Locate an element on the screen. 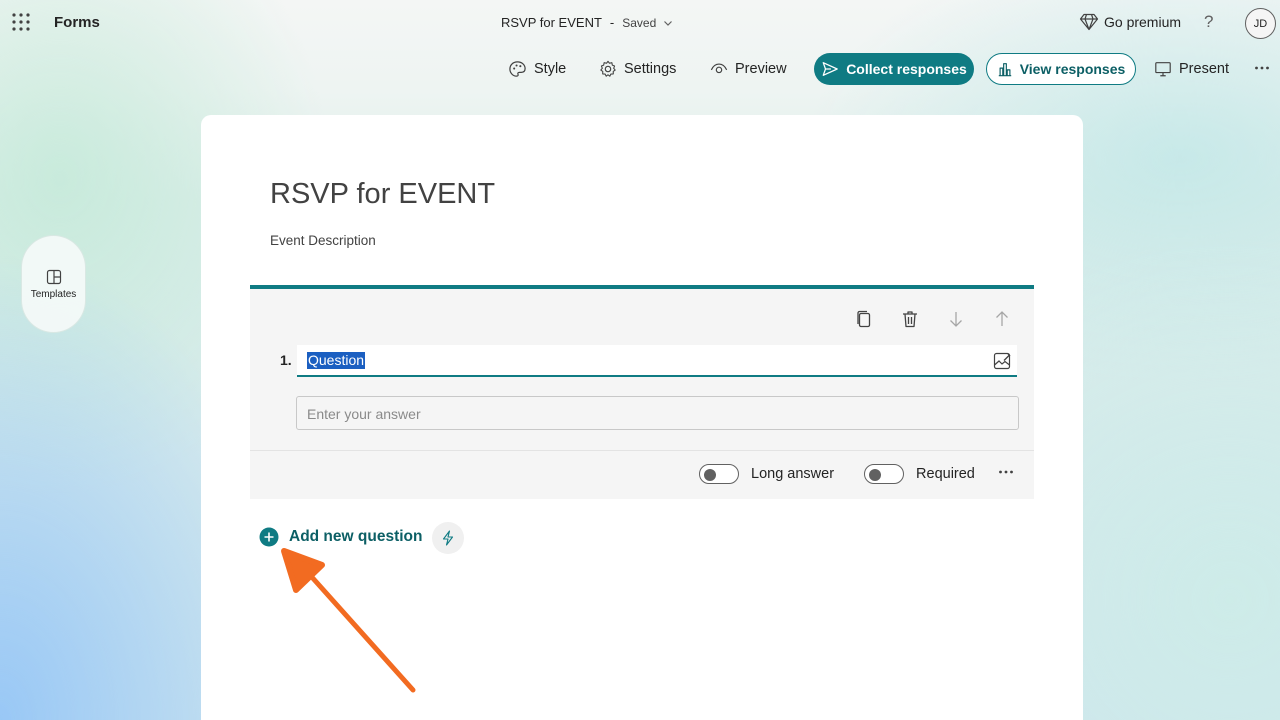  add-new-question-button: Add new question is located at coordinates (340, 537).